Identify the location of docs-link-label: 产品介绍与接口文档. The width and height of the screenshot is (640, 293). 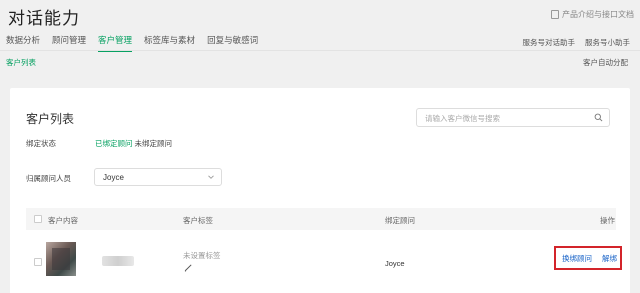
(598, 14).